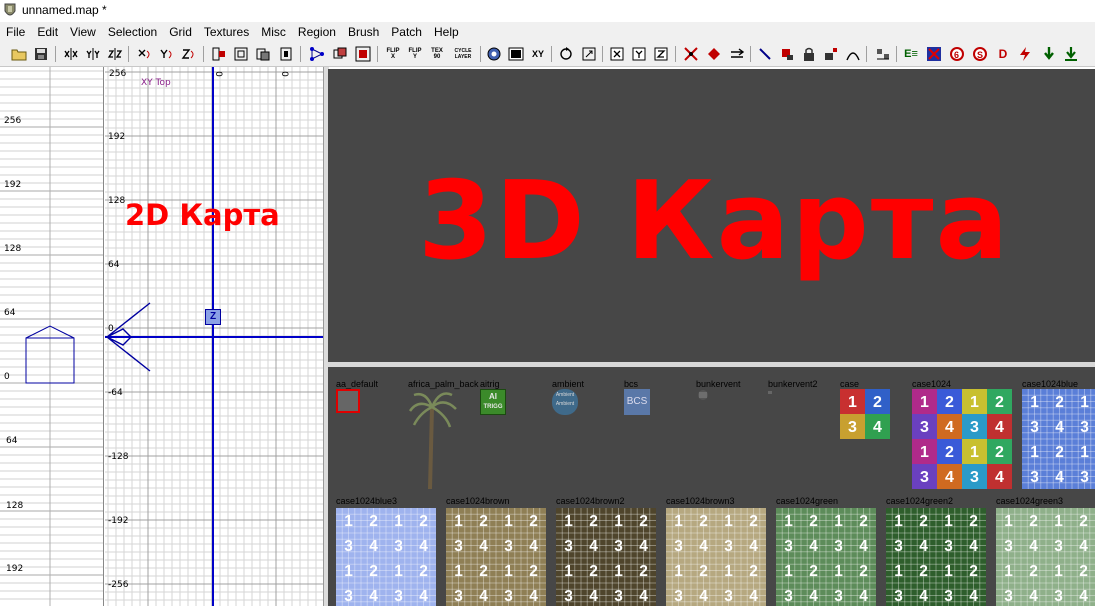 The height and width of the screenshot is (606, 1095). I want to click on texture-aitrig: AI TRIGG, so click(493, 402).